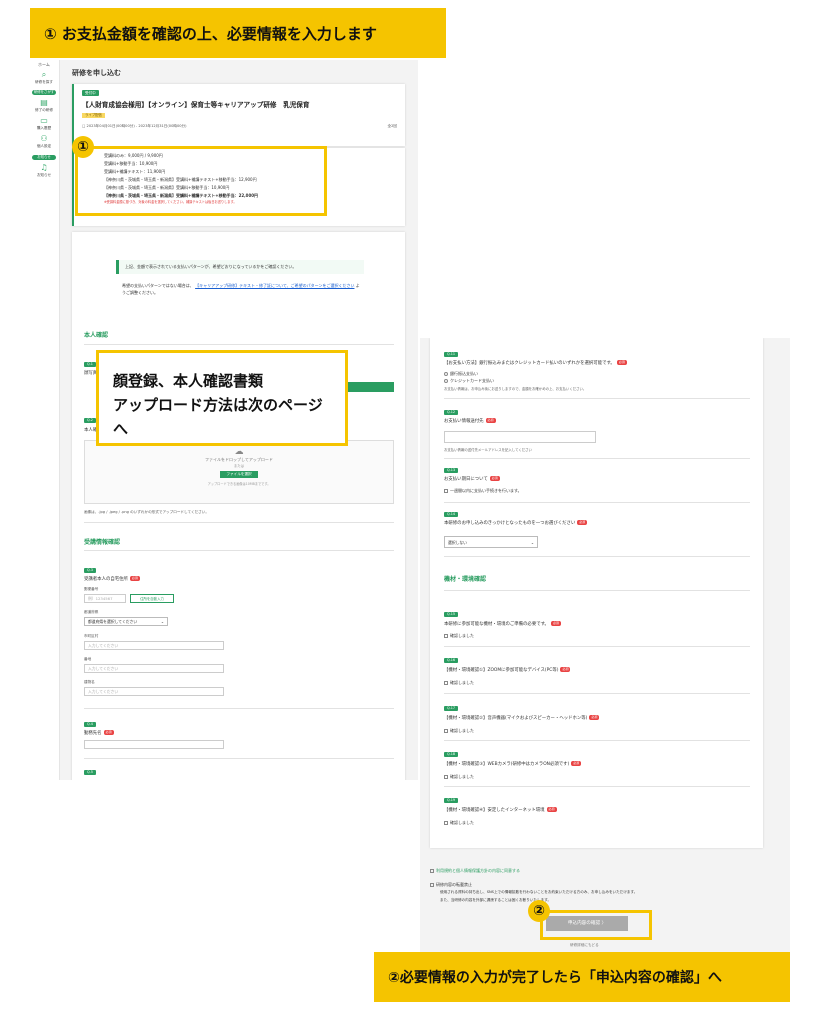  Describe the element at coordinates (459, 683) in the screenshot. I see `checkbox-confirm-16: 確認しました` at that location.